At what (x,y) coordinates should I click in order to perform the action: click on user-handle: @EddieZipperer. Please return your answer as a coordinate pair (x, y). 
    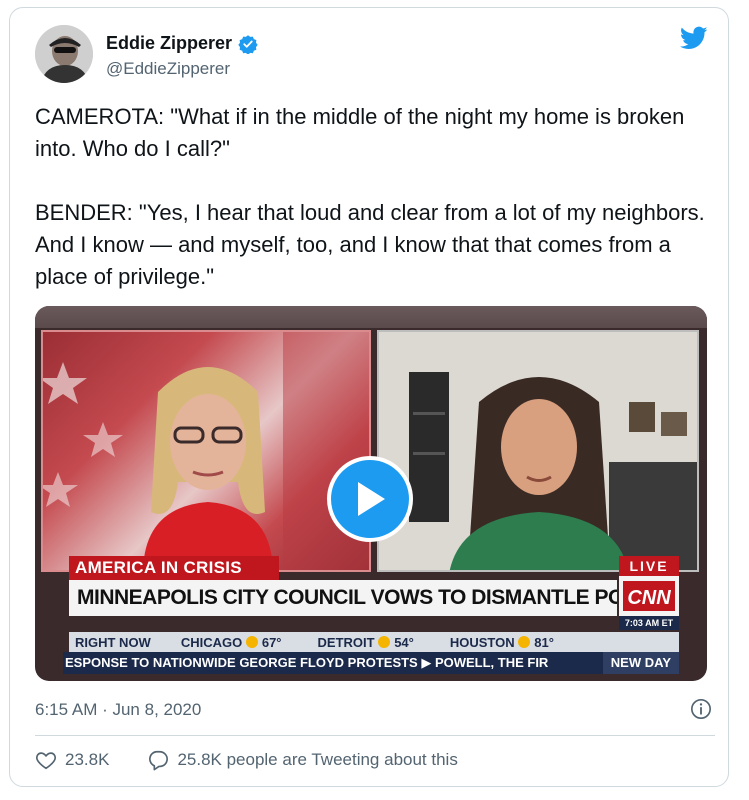
    Looking at the image, I should click on (168, 69).